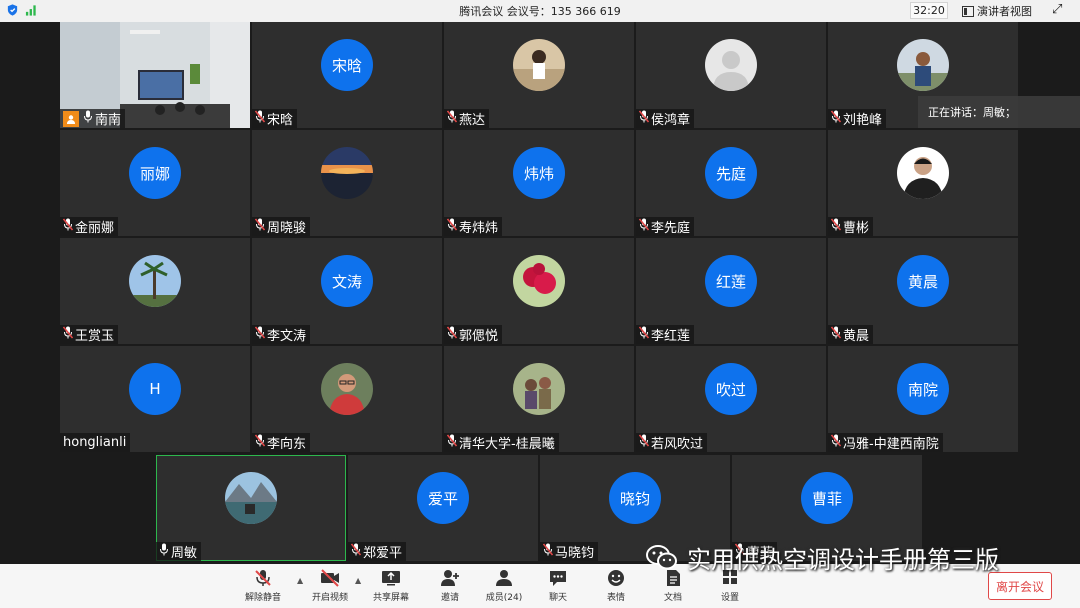 The image size is (1080, 608). I want to click on family-photo, so click(539, 389).